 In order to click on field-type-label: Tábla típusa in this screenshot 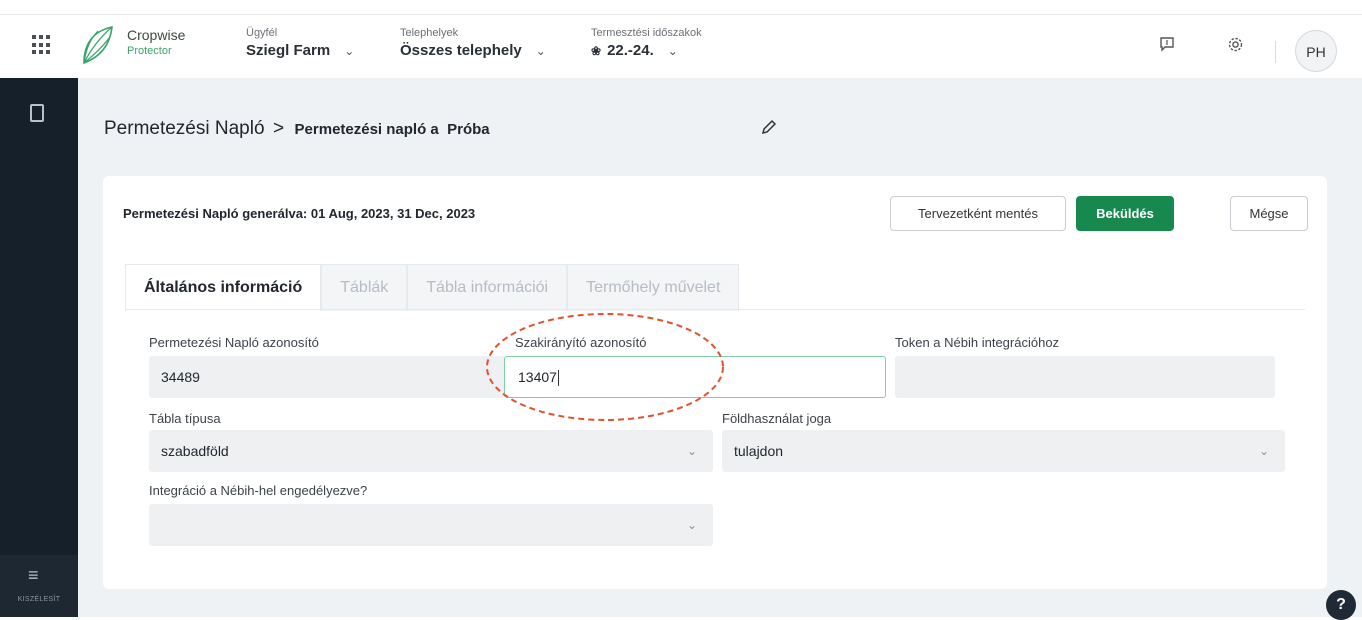, I will do `click(185, 418)`.